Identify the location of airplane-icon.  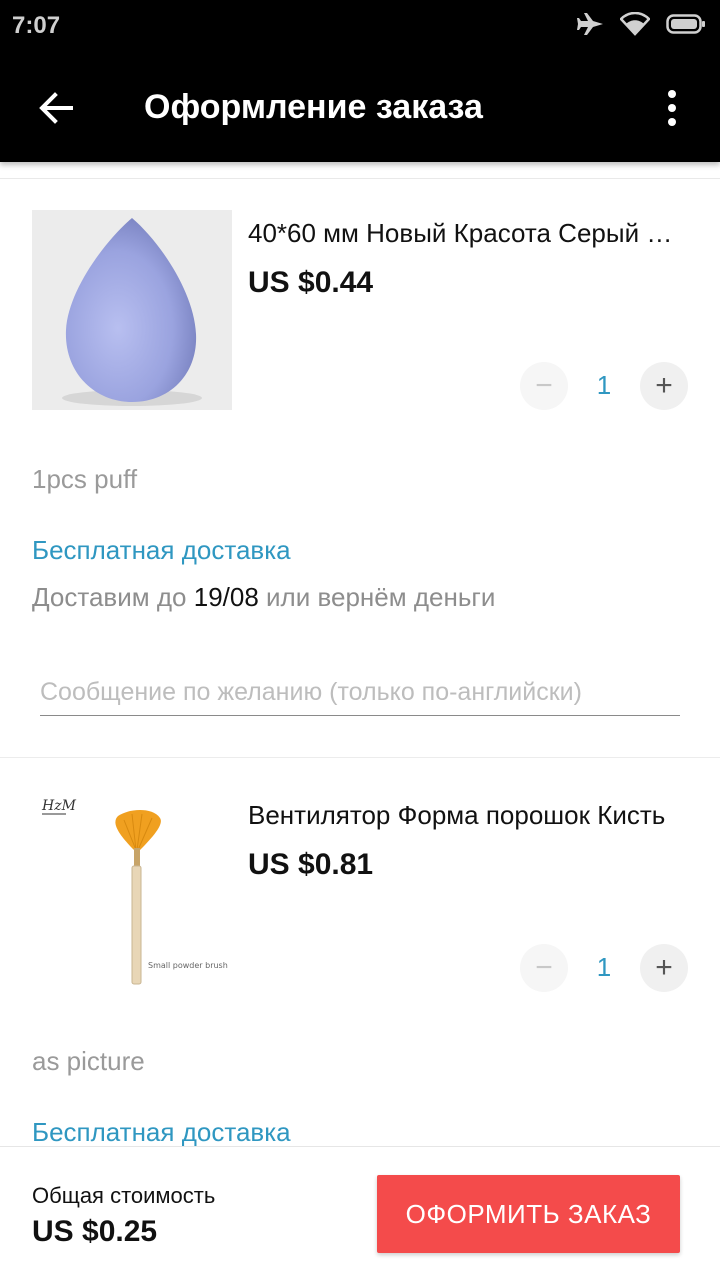
(590, 26).